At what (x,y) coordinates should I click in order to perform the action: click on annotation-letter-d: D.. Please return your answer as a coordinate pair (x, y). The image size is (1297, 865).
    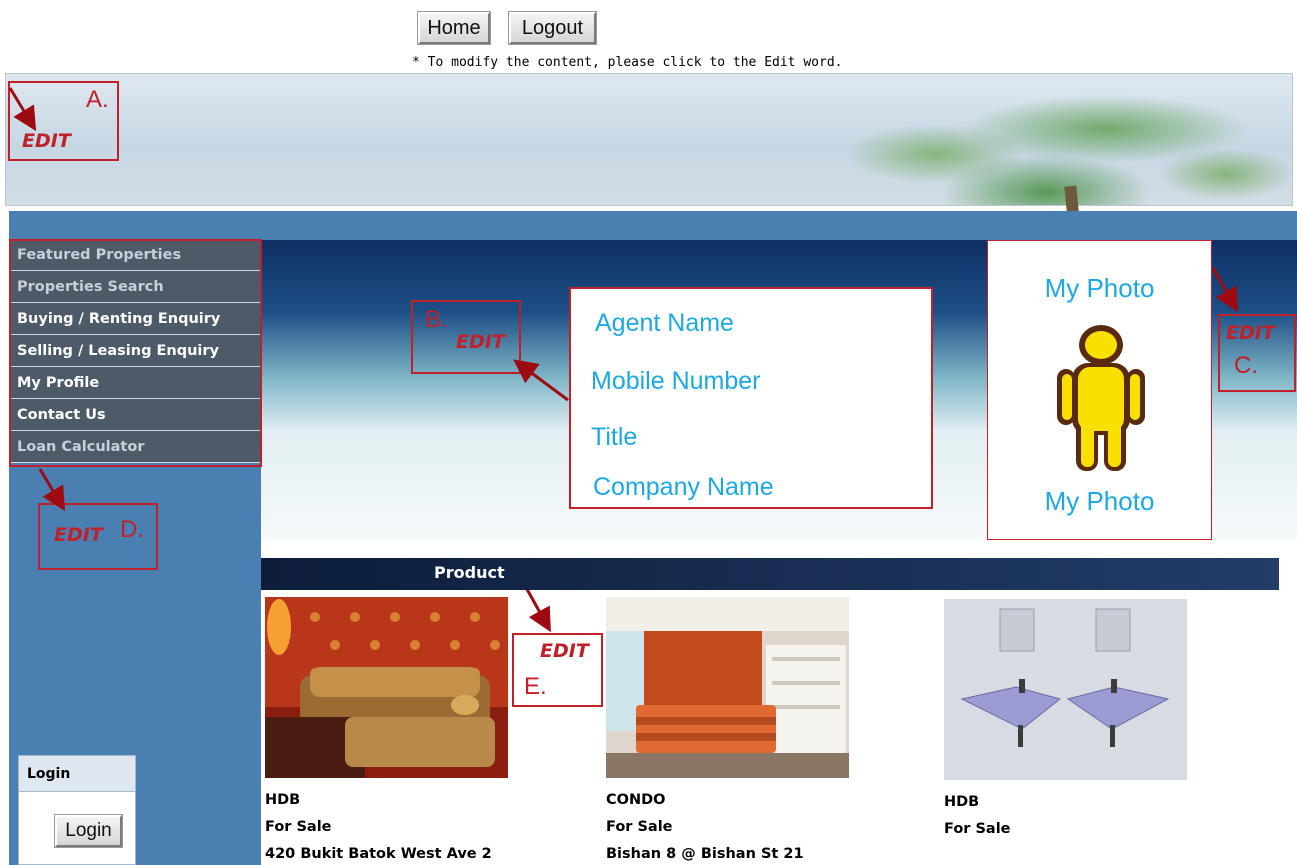
    Looking at the image, I should click on (132, 529).